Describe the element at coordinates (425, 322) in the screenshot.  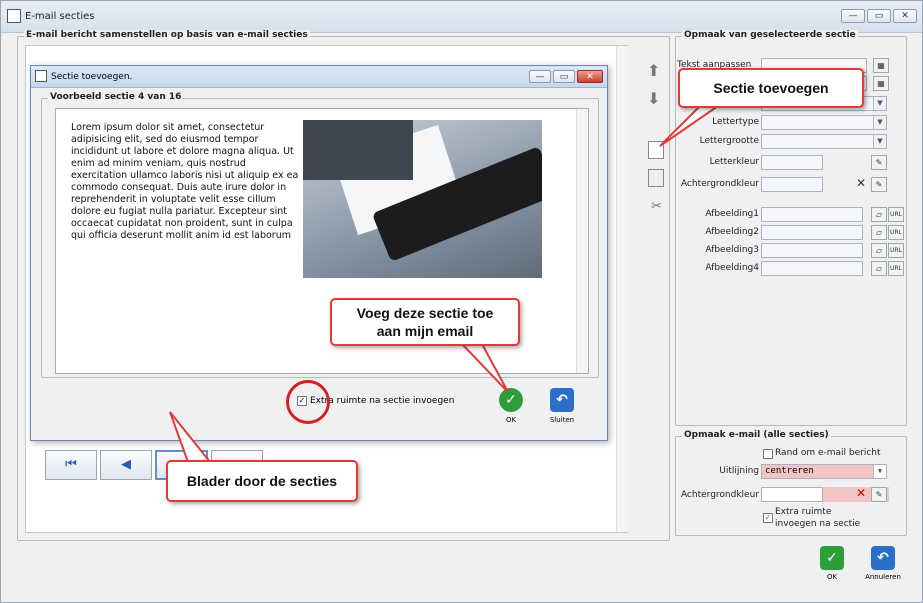
I see `callout-add-to-email: Voeg deze sectie toe aan mijn email` at that location.